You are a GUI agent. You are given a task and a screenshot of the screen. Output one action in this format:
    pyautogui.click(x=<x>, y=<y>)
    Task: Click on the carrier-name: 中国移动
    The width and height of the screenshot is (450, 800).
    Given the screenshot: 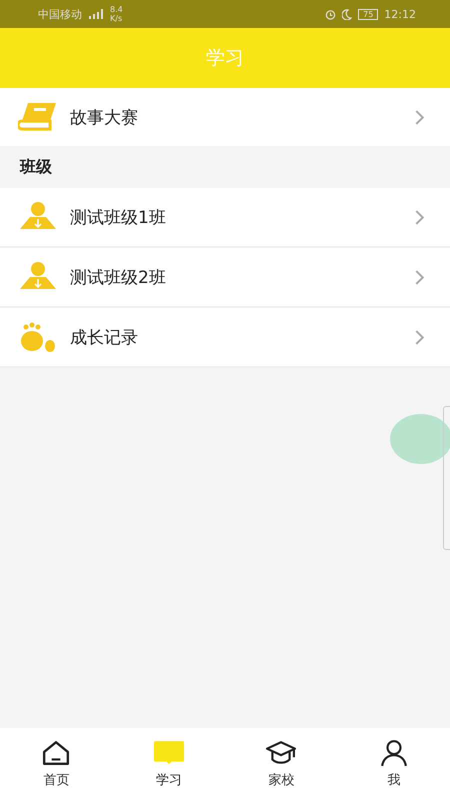 What is the action you would take?
    pyautogui.click(x=60, y=14)
    